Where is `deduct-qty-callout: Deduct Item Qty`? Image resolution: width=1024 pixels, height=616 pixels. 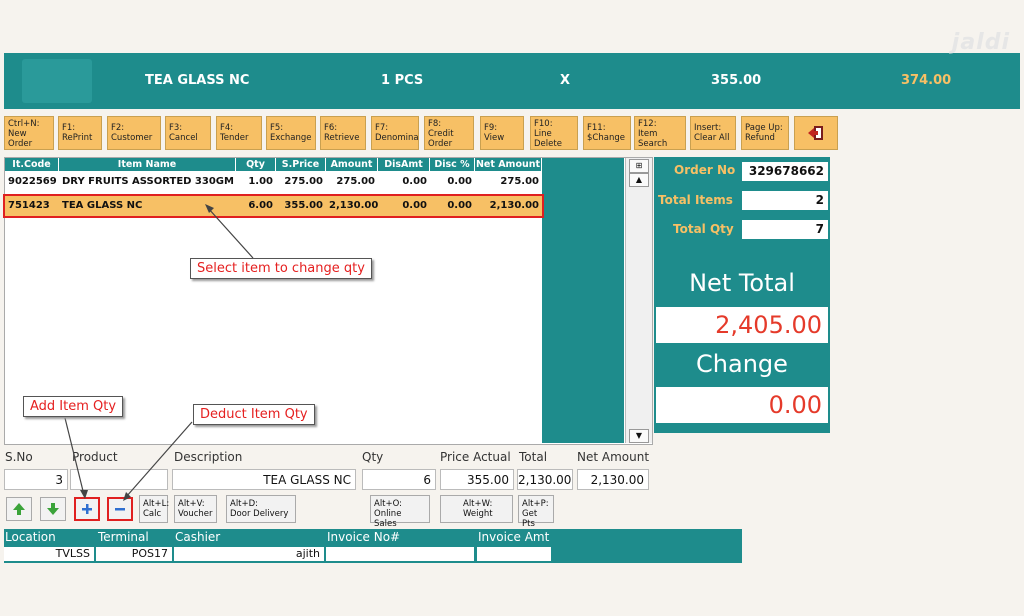
deduct-qty-callout: Deduct Item Qty is located at coordinates (254, 414).